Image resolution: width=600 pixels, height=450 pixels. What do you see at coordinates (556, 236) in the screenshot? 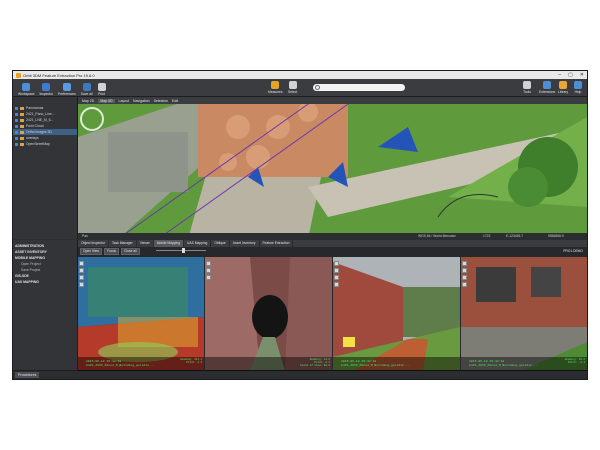
I see `status-northing: 5556868.9` at bounding box center [556, 236].